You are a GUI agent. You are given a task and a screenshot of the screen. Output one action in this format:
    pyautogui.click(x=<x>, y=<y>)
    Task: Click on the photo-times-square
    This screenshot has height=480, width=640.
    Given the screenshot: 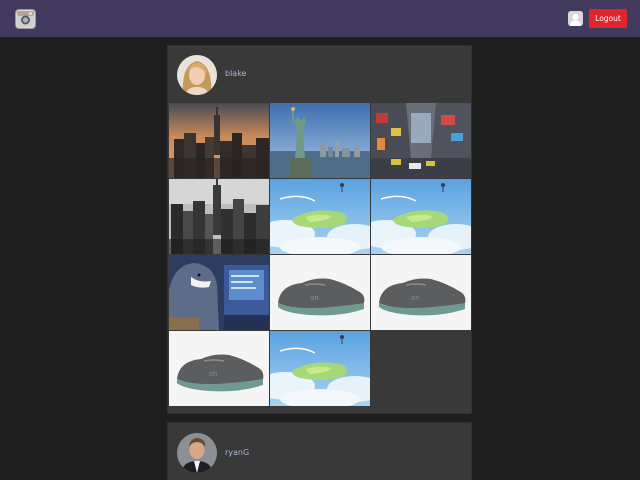 What is the action you would take?
    pyautogui.click(x=421, y=140)
    